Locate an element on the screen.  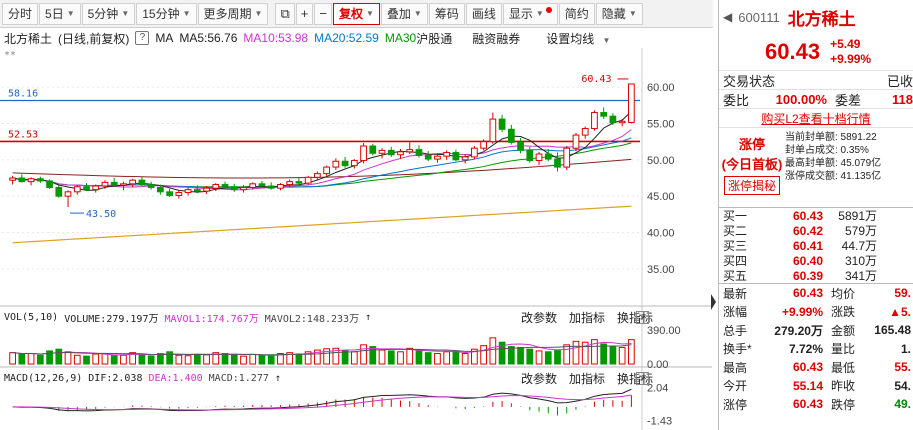
volume-panel-actions: 改参数 加指标 换指标 is located at coordinates (581, 317).